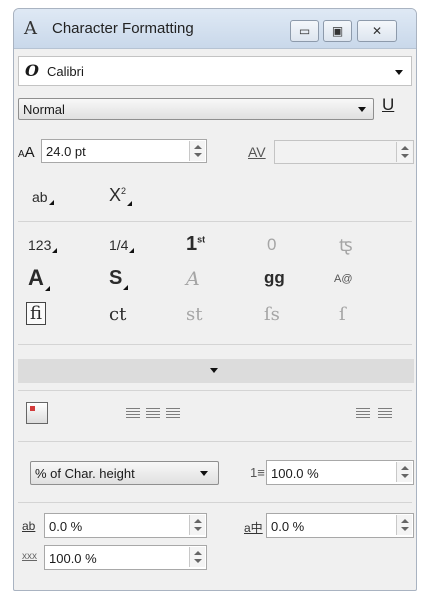 The height and width of the screenshot is (595, 428). Describe the element at coordinates (65, 71) in the screenshot. I see `font-name: Calibri` at that location.